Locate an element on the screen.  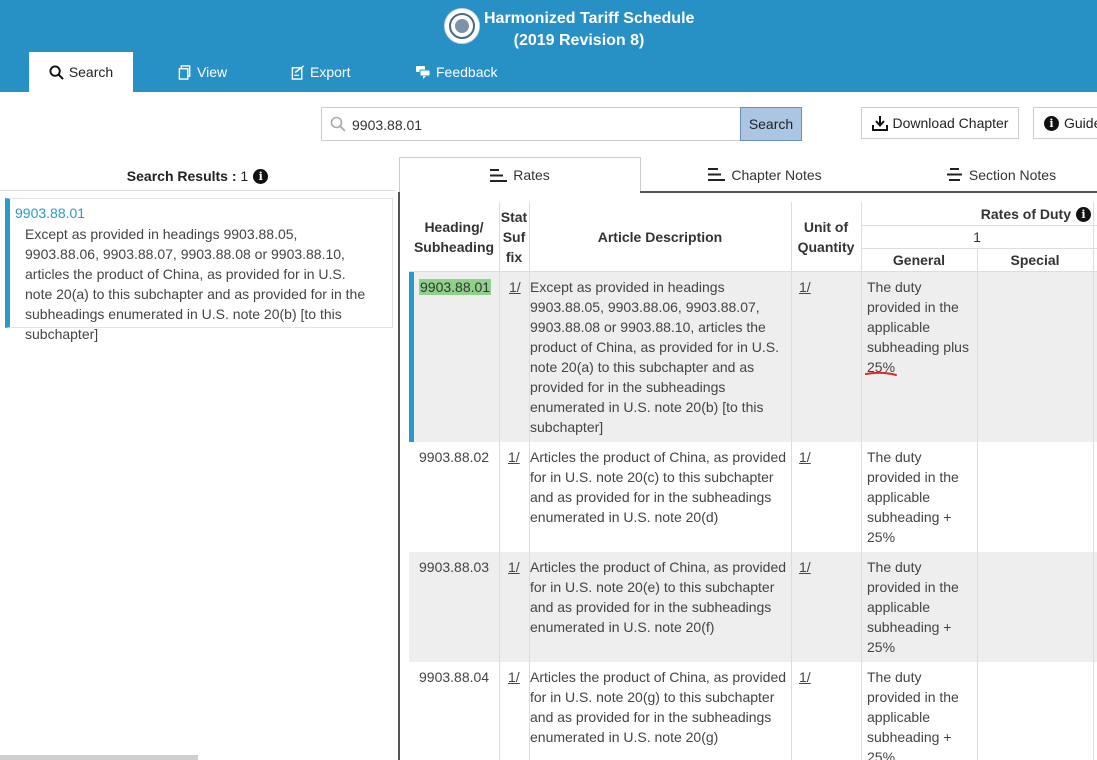
download-chapter-button: Download Chapter is located at coordinates (940, 123).